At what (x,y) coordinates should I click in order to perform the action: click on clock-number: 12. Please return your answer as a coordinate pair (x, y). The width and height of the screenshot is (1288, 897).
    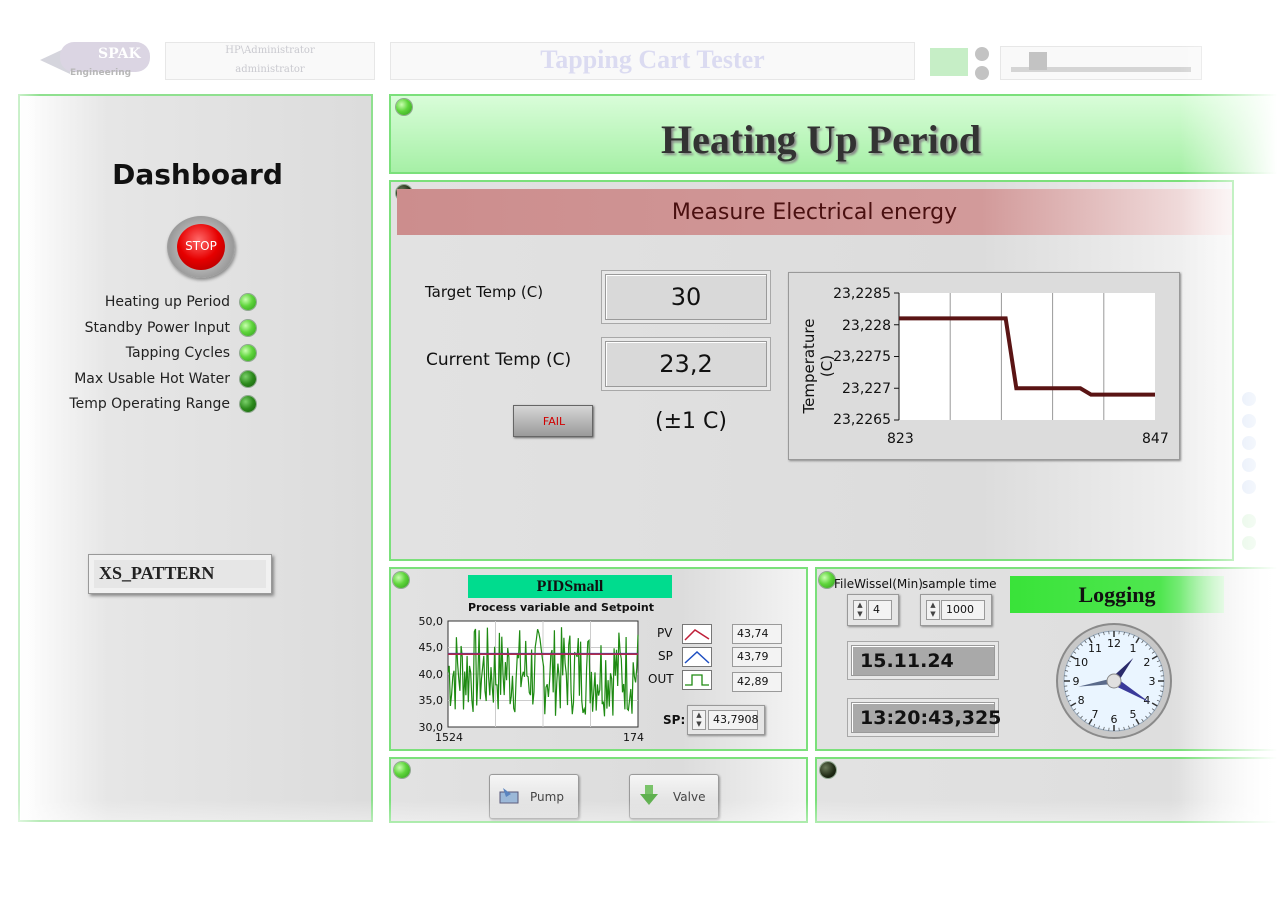
    Looking at the image, I should click on (1114, 643).